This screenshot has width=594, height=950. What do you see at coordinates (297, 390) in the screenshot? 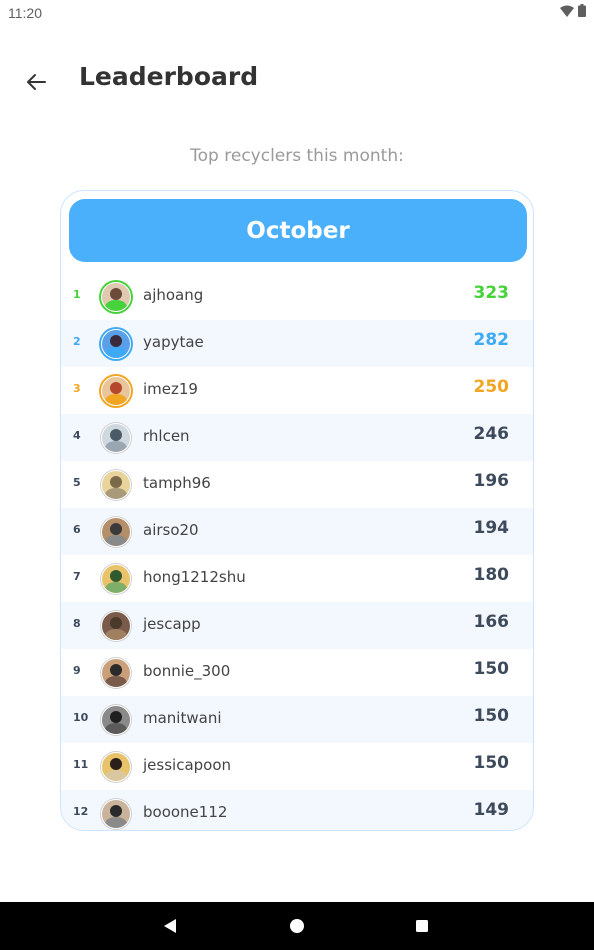
I see `leaderboard-row: 3 imez19 250` at bounding box center [297, 390].